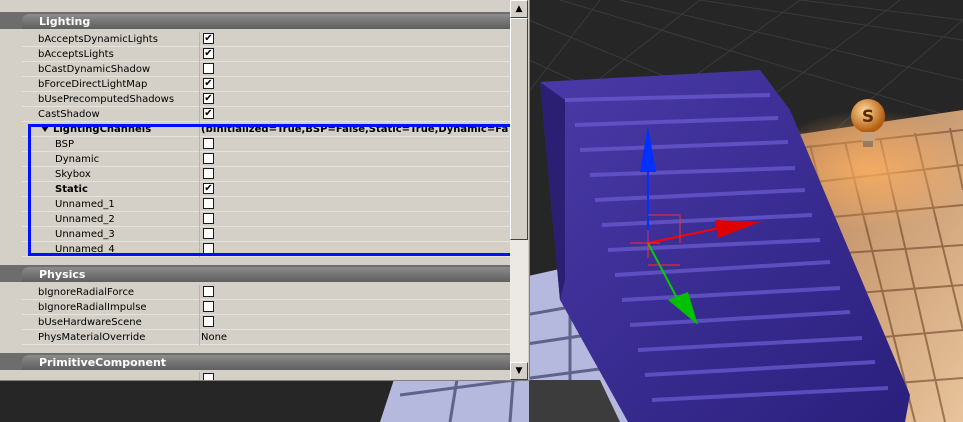 The image size is (963, 422). What do you see at coordinates (255, 114) in the screenshot?
I see `property-row-castshadow: CastShadow ✔` at bounding box center [255, 114].